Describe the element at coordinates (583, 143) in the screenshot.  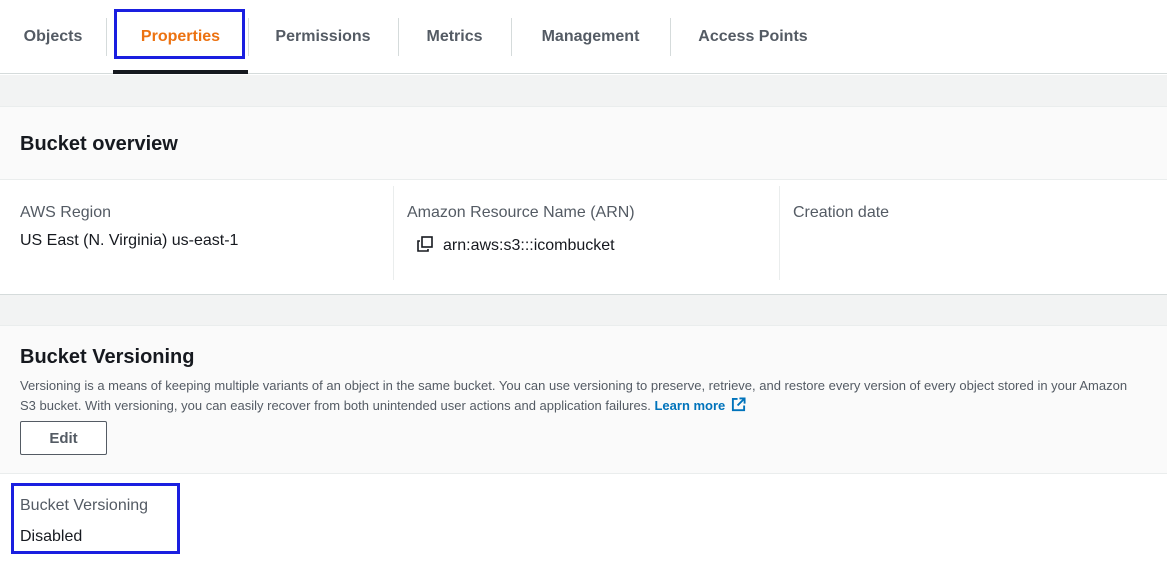
I see `bucket-overview-header: Bucket overview` at that location.